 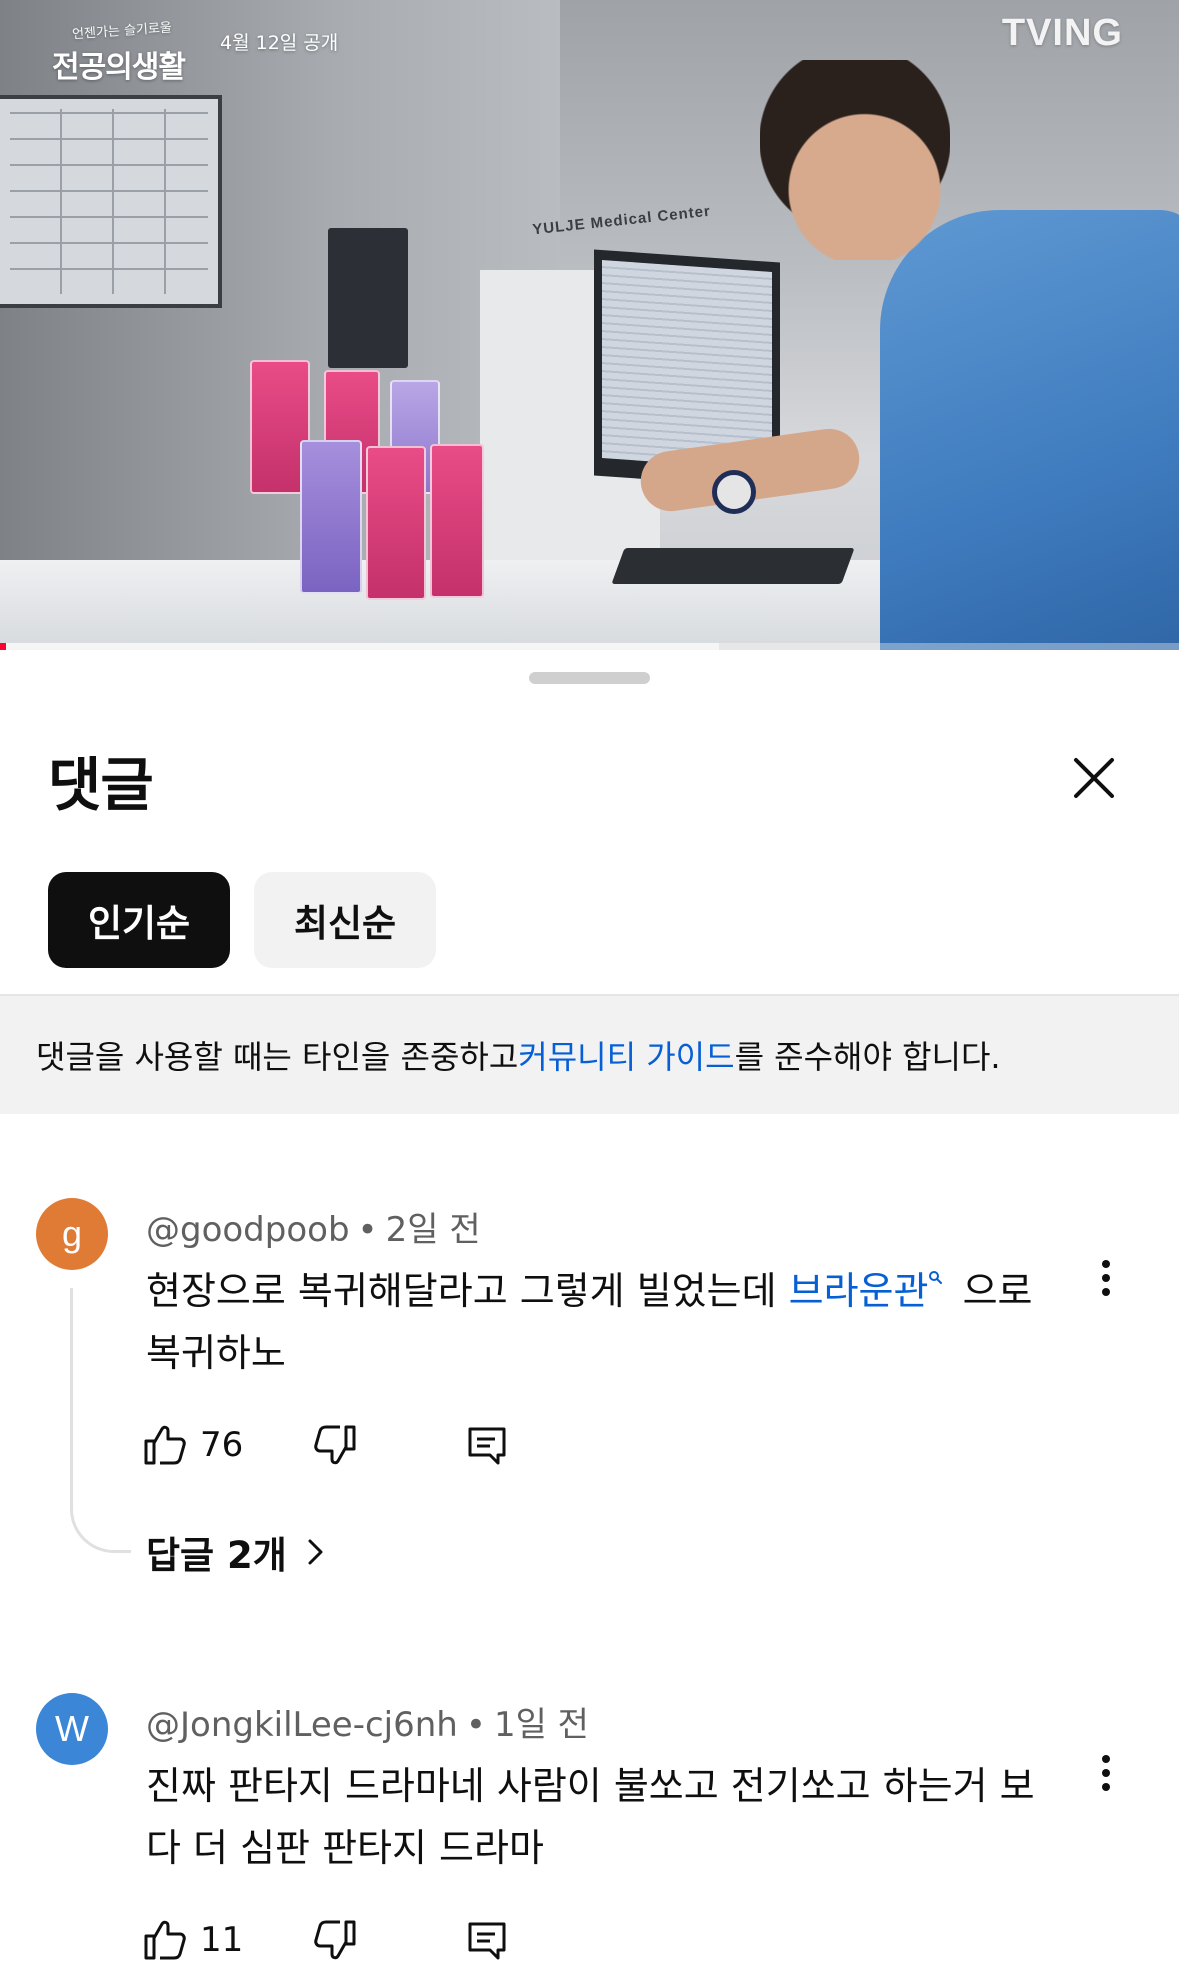 I want to click on avatar: W, so click(x=72, y=1729).